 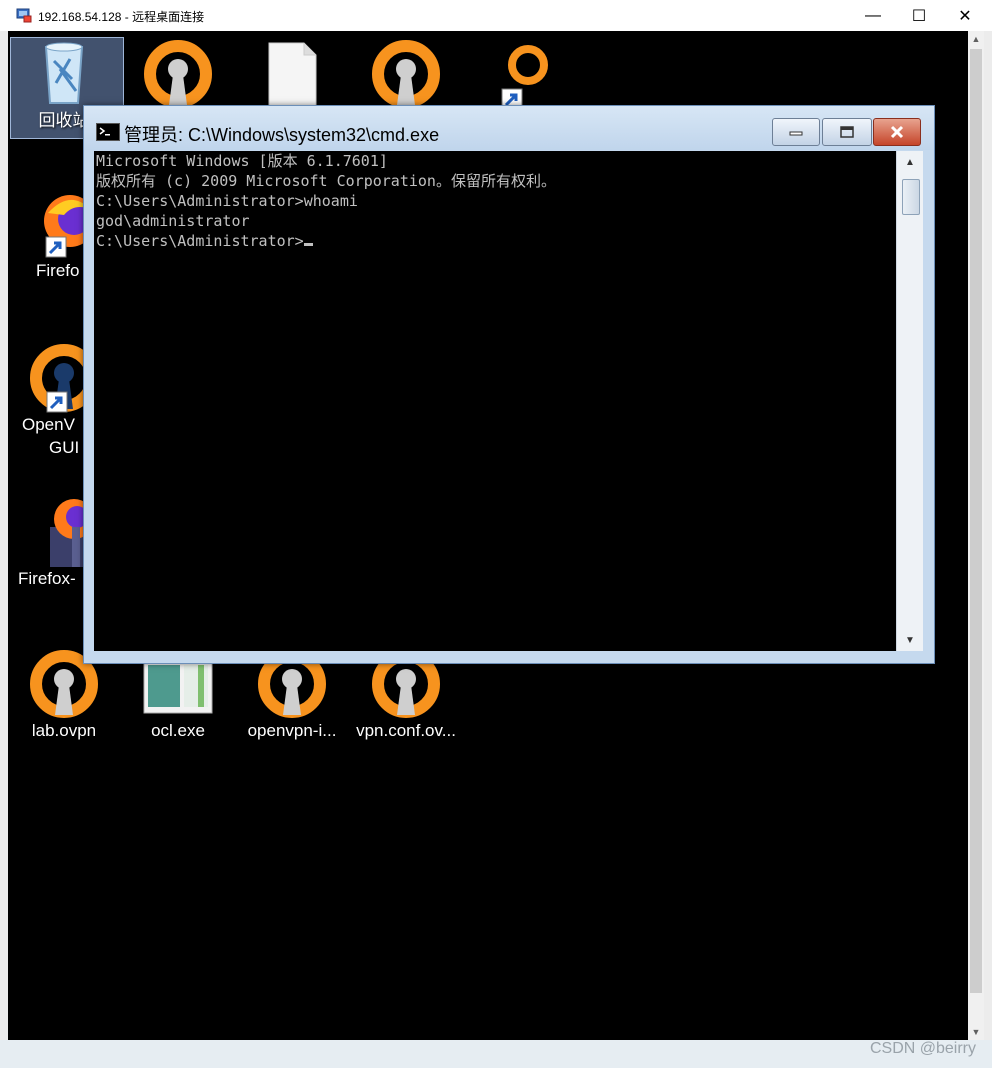 I want to click on maximize-icon, so click(x=847, y=132).